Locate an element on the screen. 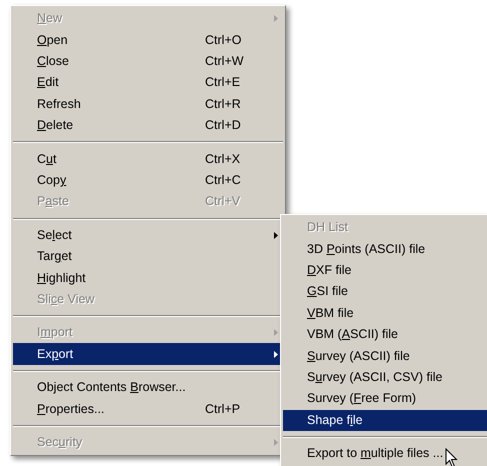  menu-item: Survey (ASCII) file is located at coordinates (385, 356).